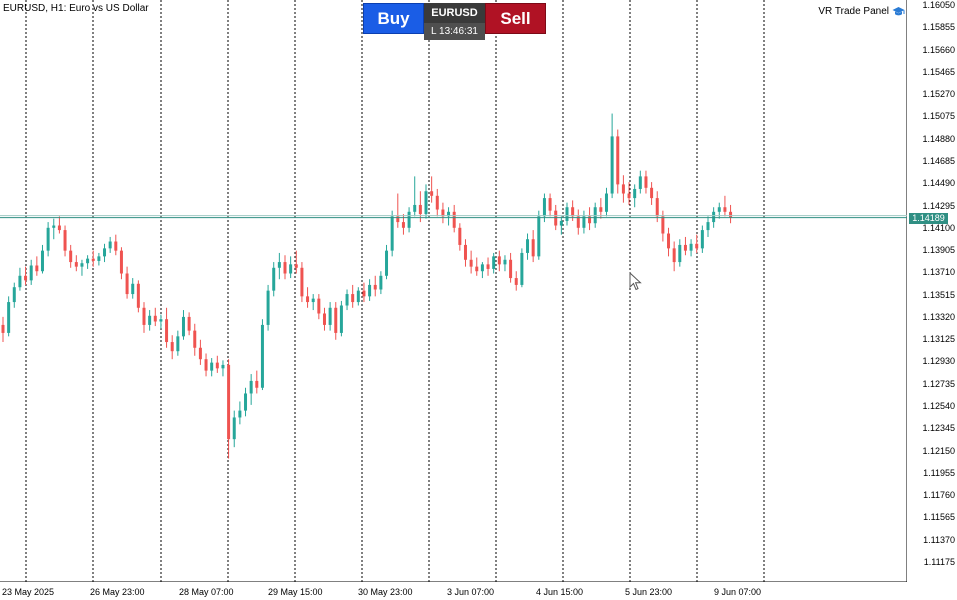 This screenshot has width=957, height=600. Describe the element at coordinates (454, 31) in the screenshot. I see `server-time: L 13:46:31` at that location.